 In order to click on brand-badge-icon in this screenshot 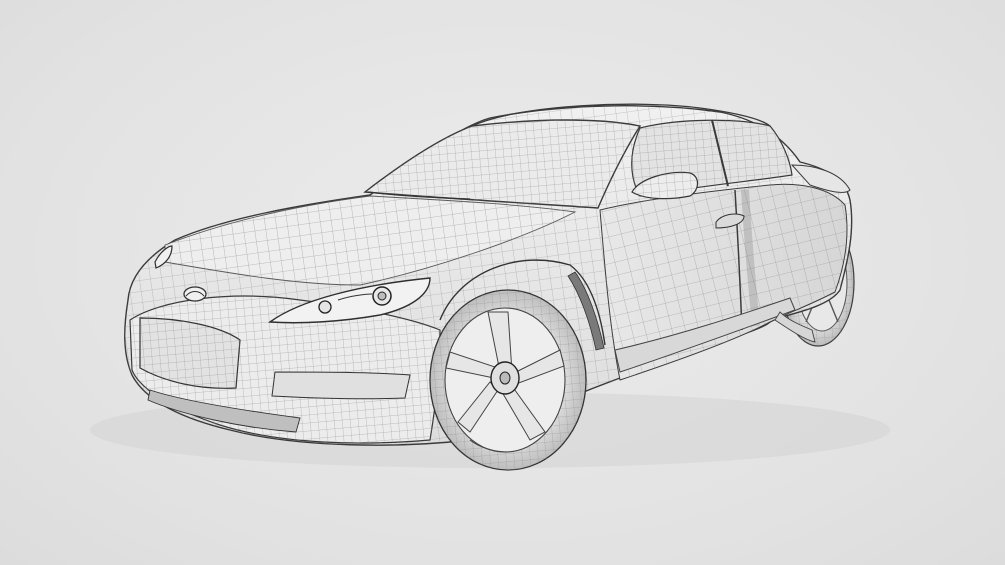, I will do `click(195, 294)`.